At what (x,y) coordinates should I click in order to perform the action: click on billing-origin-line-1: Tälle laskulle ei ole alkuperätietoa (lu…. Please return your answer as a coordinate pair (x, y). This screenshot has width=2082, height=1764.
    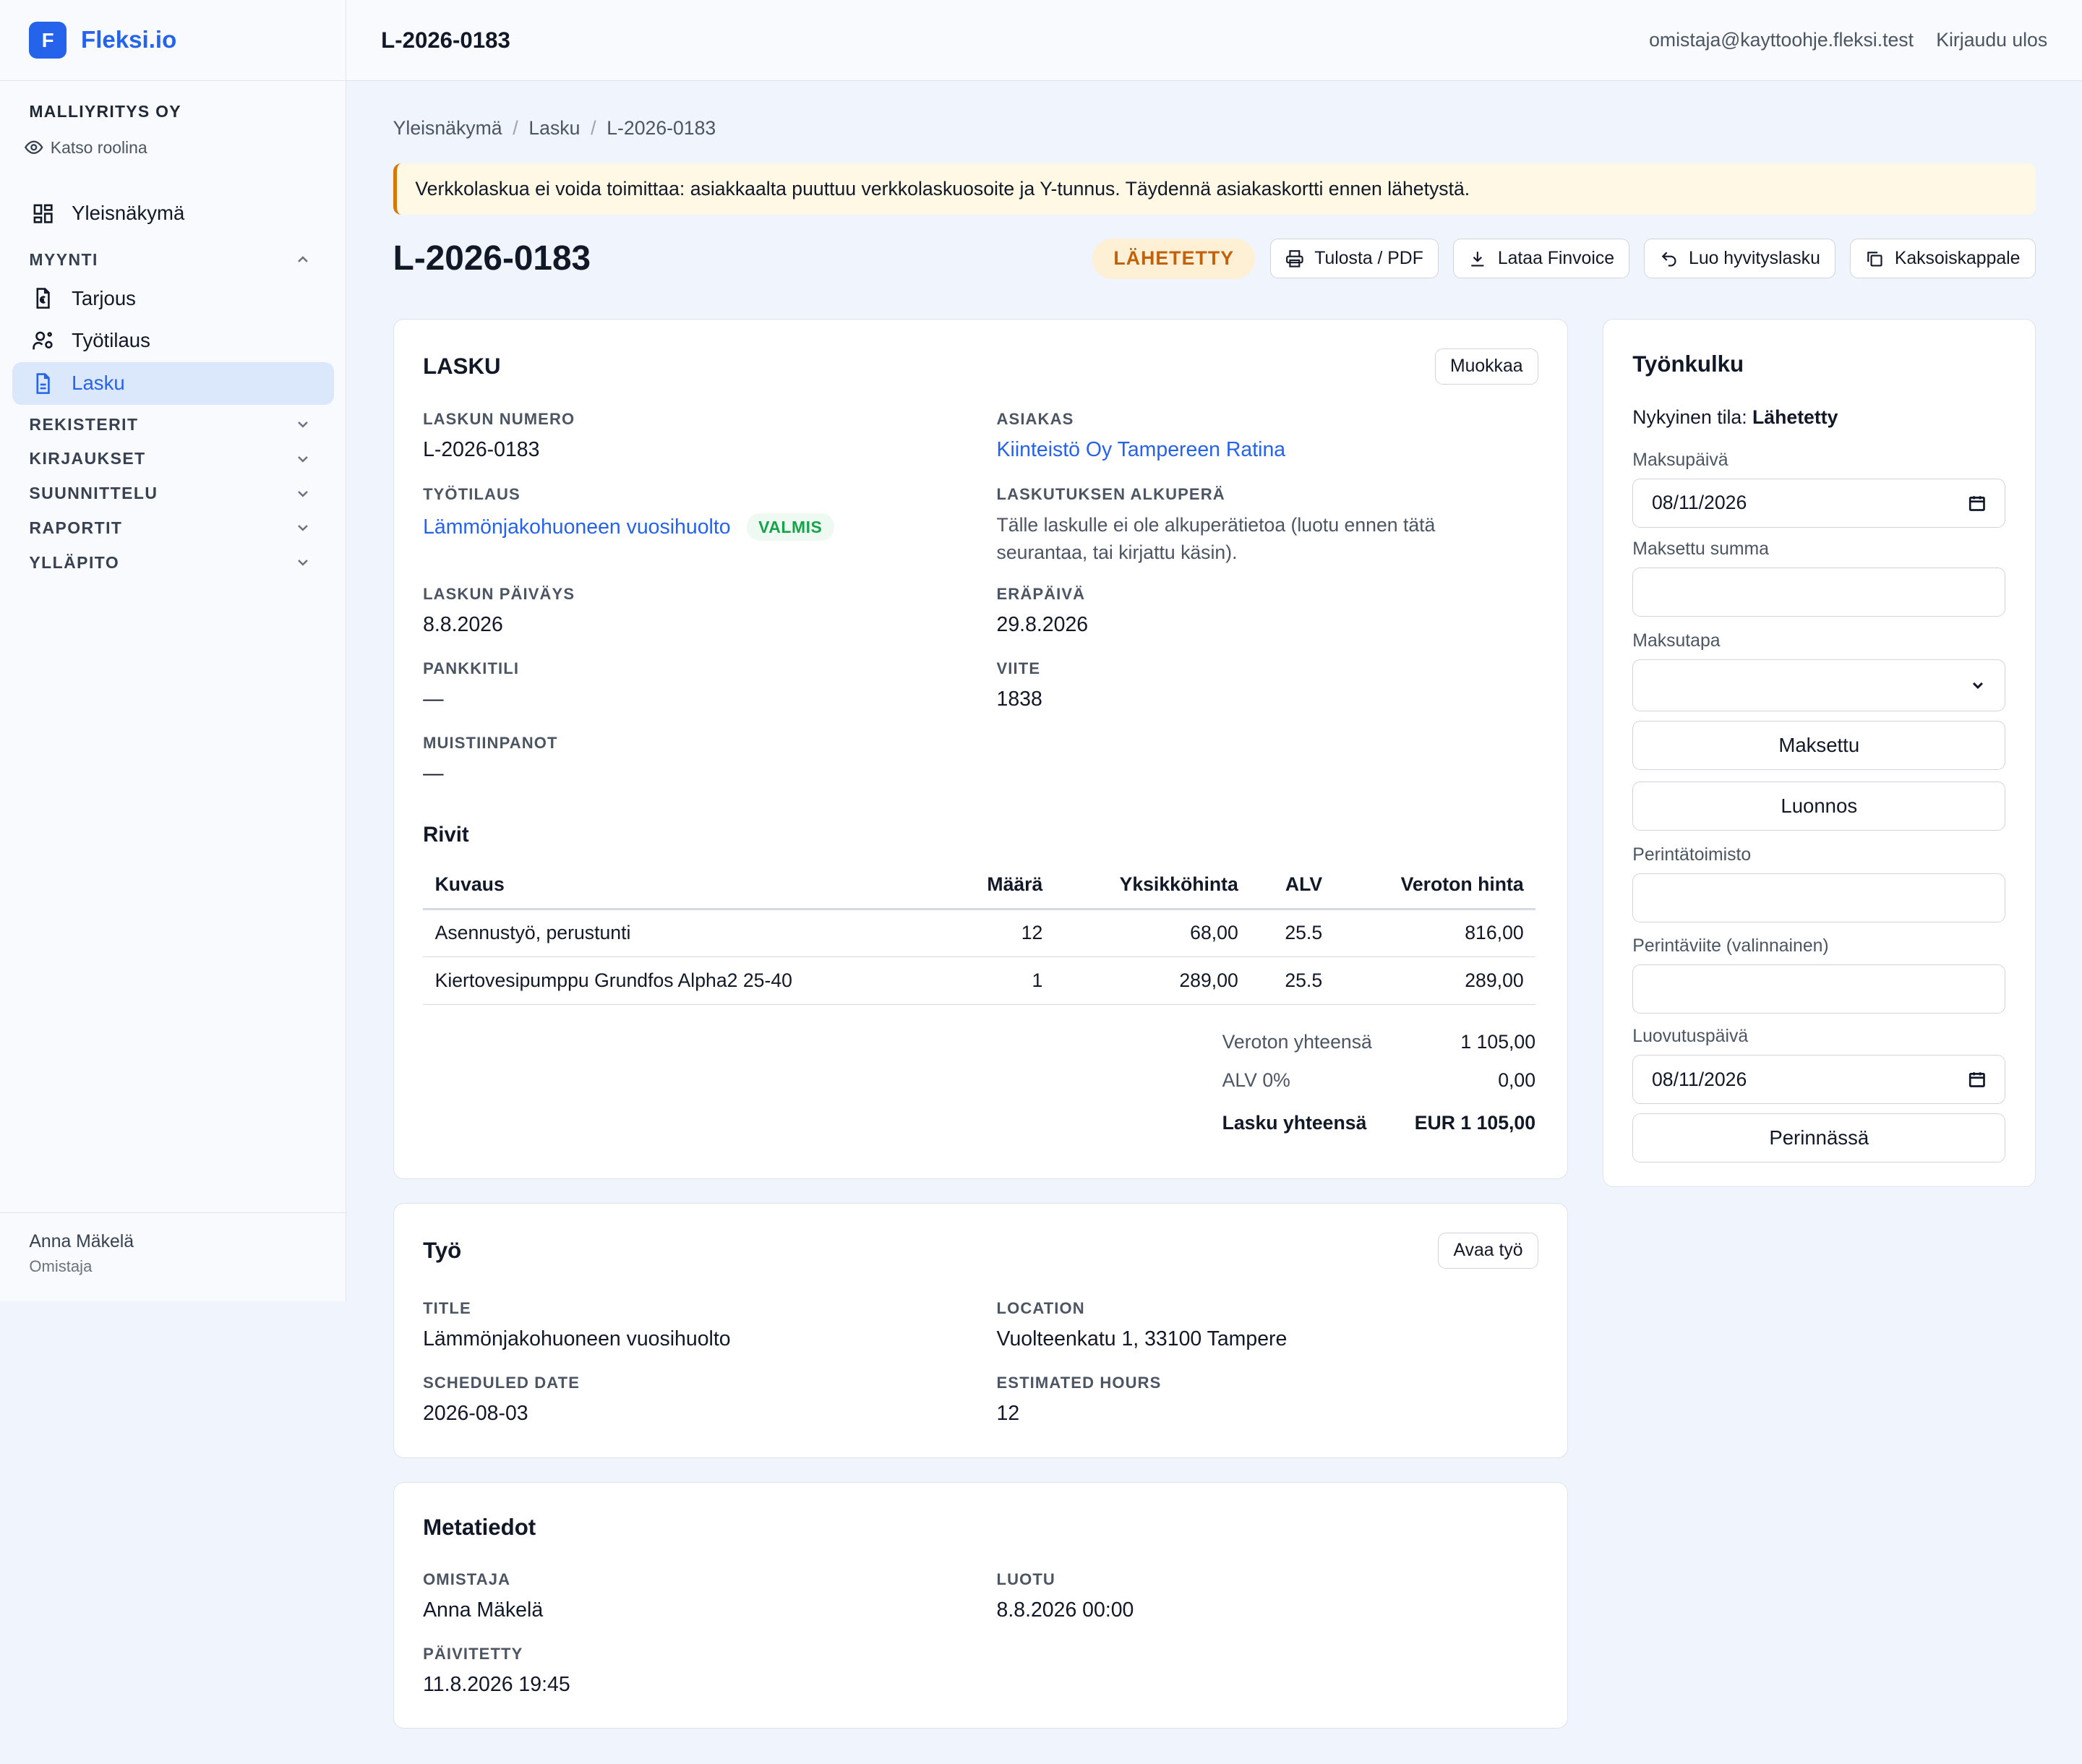
    Looking at the image, I should click on (1216, 524).